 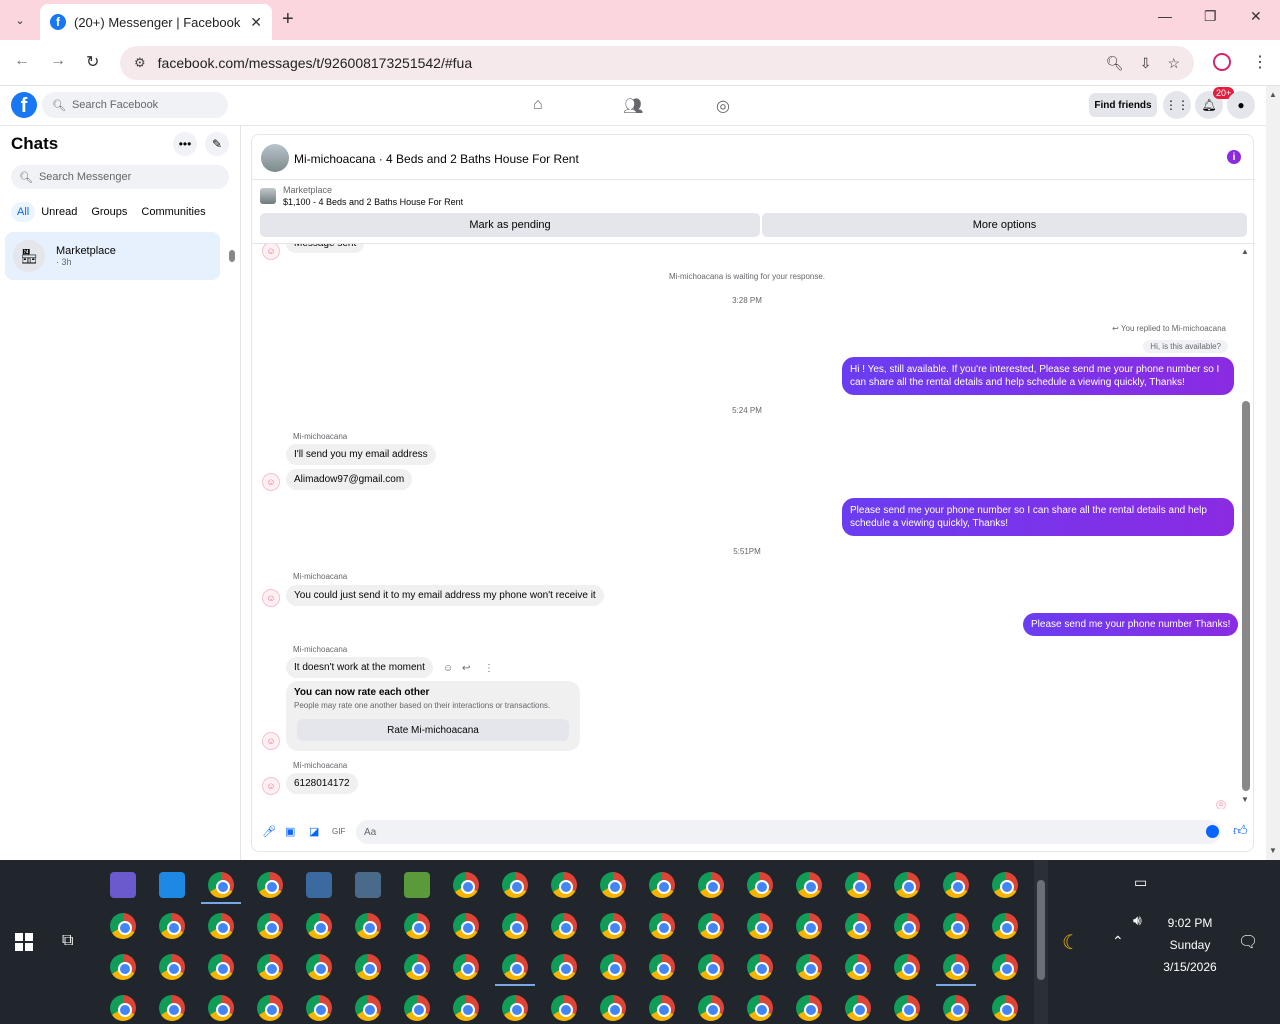 What do you see at coordinates (489, 668) in the screenshot?
I see `more-actions-icon: ⋮` at bounding box center [489, 668].